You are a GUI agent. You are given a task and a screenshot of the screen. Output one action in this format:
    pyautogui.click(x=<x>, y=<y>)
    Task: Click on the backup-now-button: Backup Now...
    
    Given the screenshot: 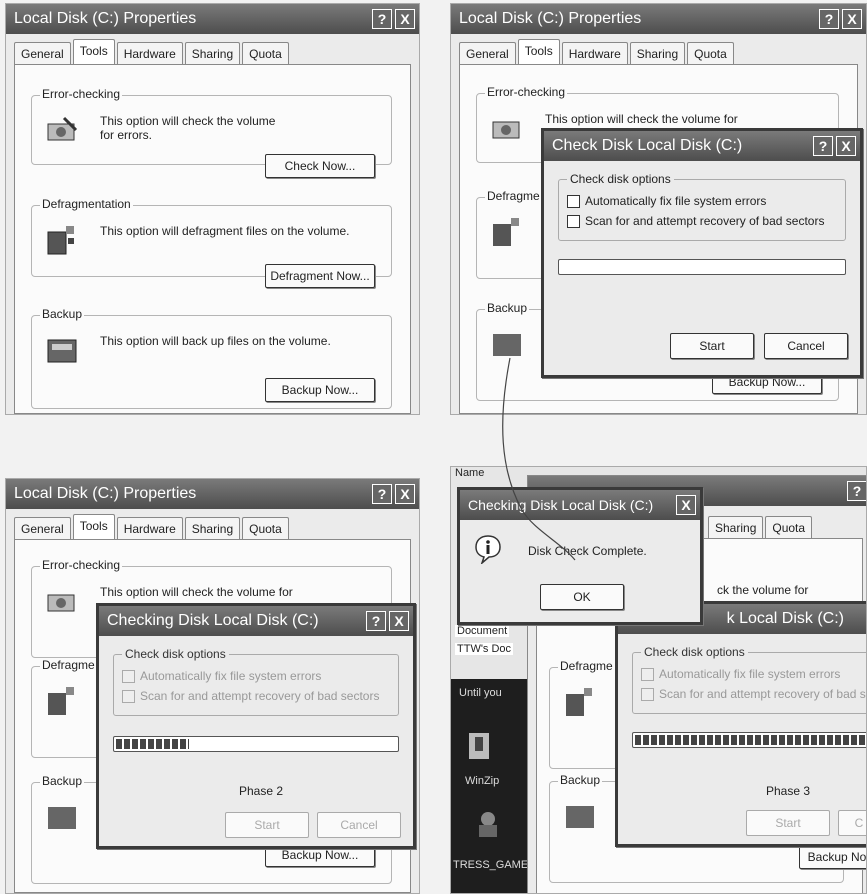 What is the action you would take?
    pyautogui.click(x=320, y=390)
    